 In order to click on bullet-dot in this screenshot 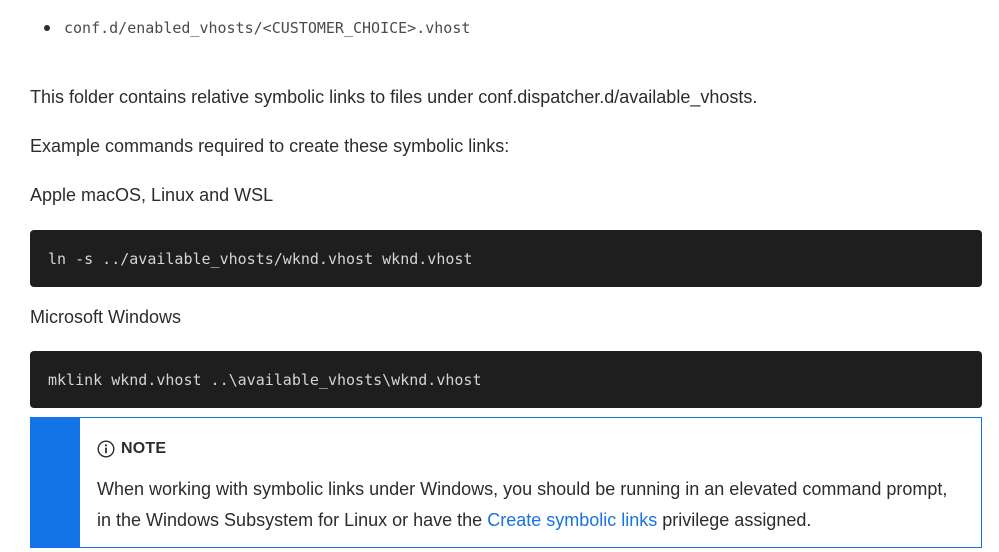, I will do `click(47, 28)`.